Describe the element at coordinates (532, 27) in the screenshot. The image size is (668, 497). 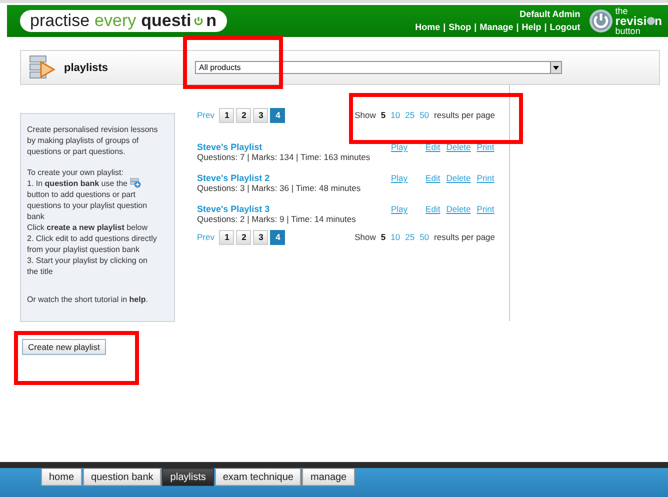
I see `nav-link: Help` at that location.